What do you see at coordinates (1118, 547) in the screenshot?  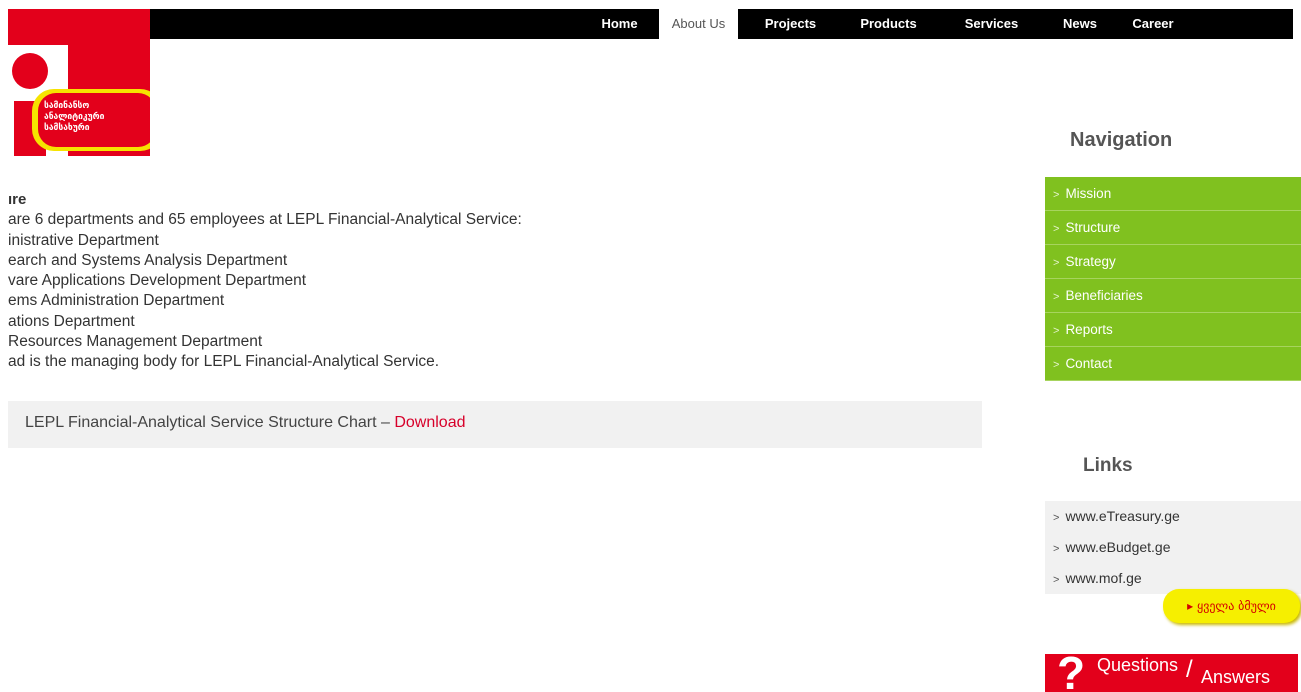 I see `link-label: www.eBudget.ge` at bounding box center [1118, 547].